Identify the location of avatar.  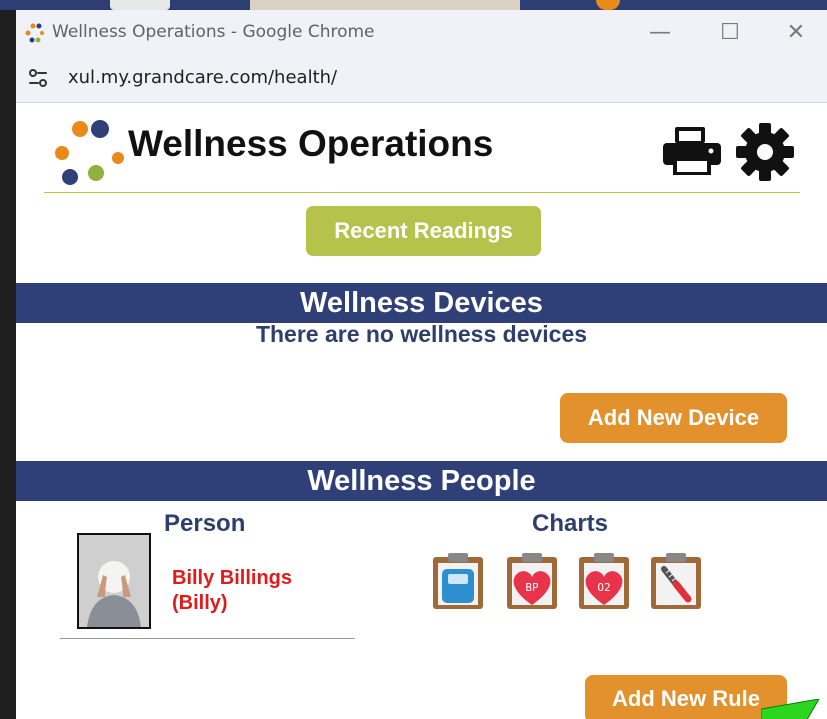
(114, 581).